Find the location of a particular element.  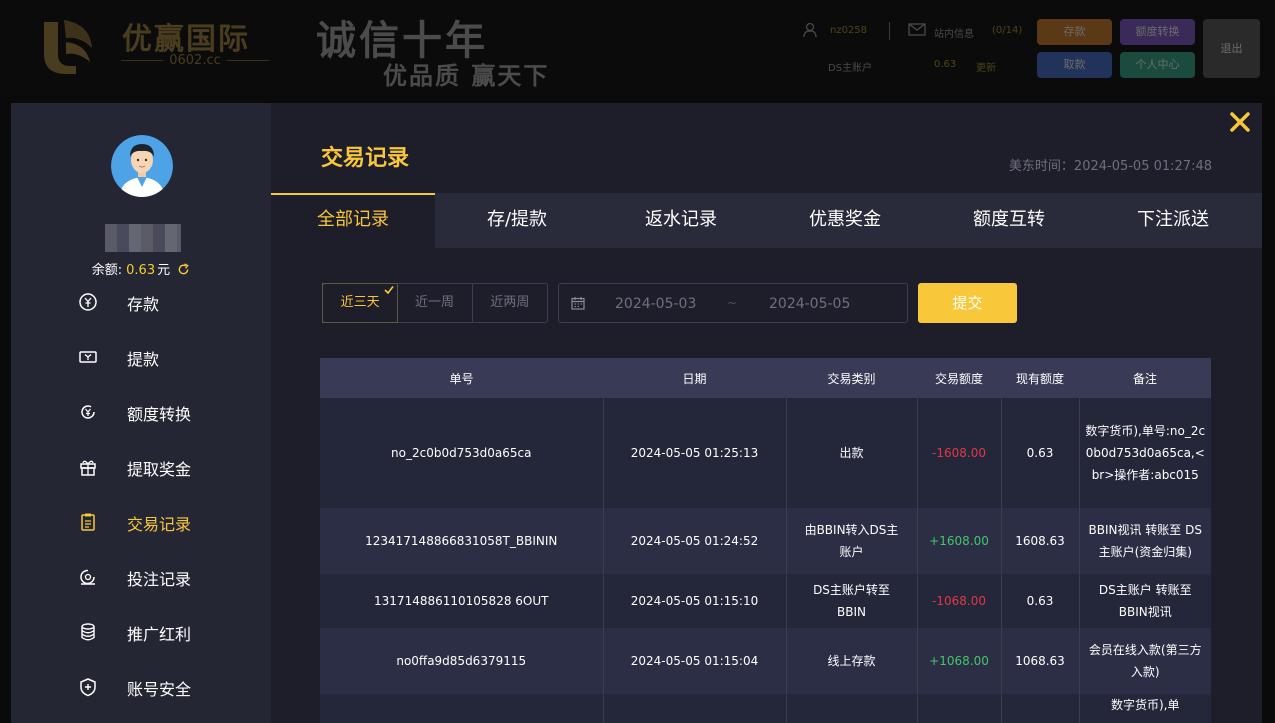

logo-url: 0602.cc is located at coordinates (195, 60).